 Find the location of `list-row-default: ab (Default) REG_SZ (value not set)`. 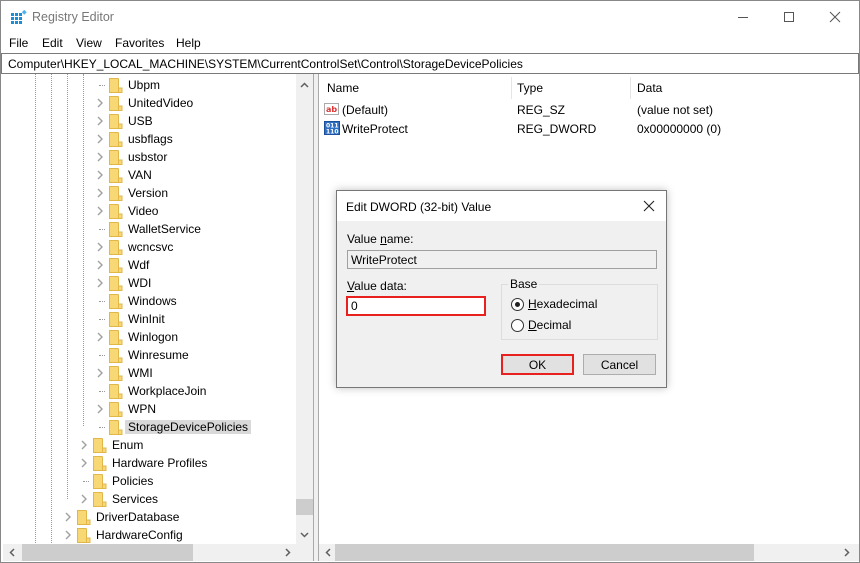

list-row-default: ab (Default) REG_SZ (value not set) is located at coordinates (589, 109).